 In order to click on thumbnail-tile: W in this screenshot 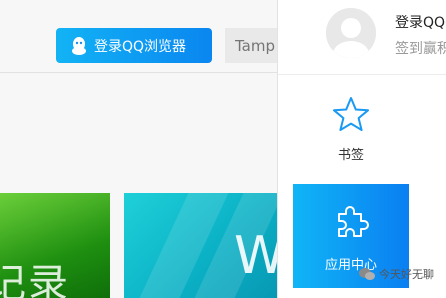, I will do `click(200, 245)`.